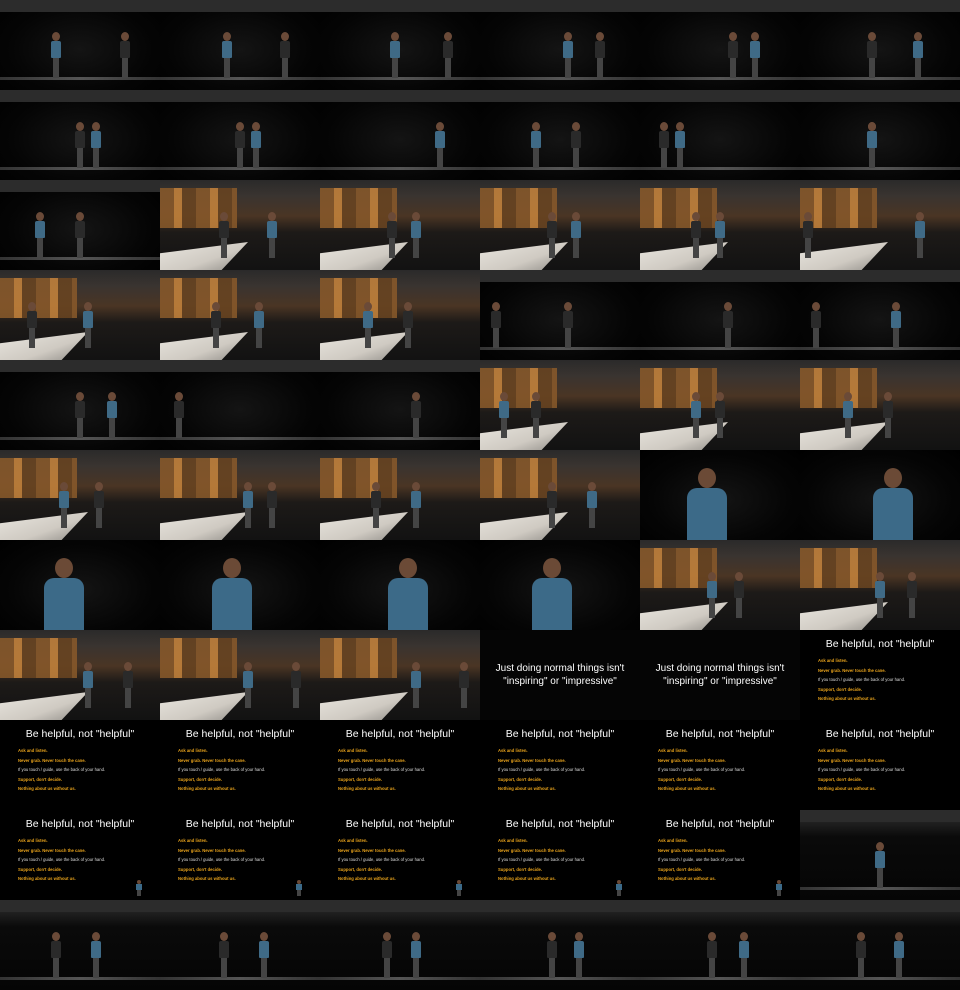 Image resolution: width=960 pixels, height=990 pixels. Describe the element at coordinates (560, 668) in the screenshot. I see `quote-line: Just doing normal things isn't` at that location.